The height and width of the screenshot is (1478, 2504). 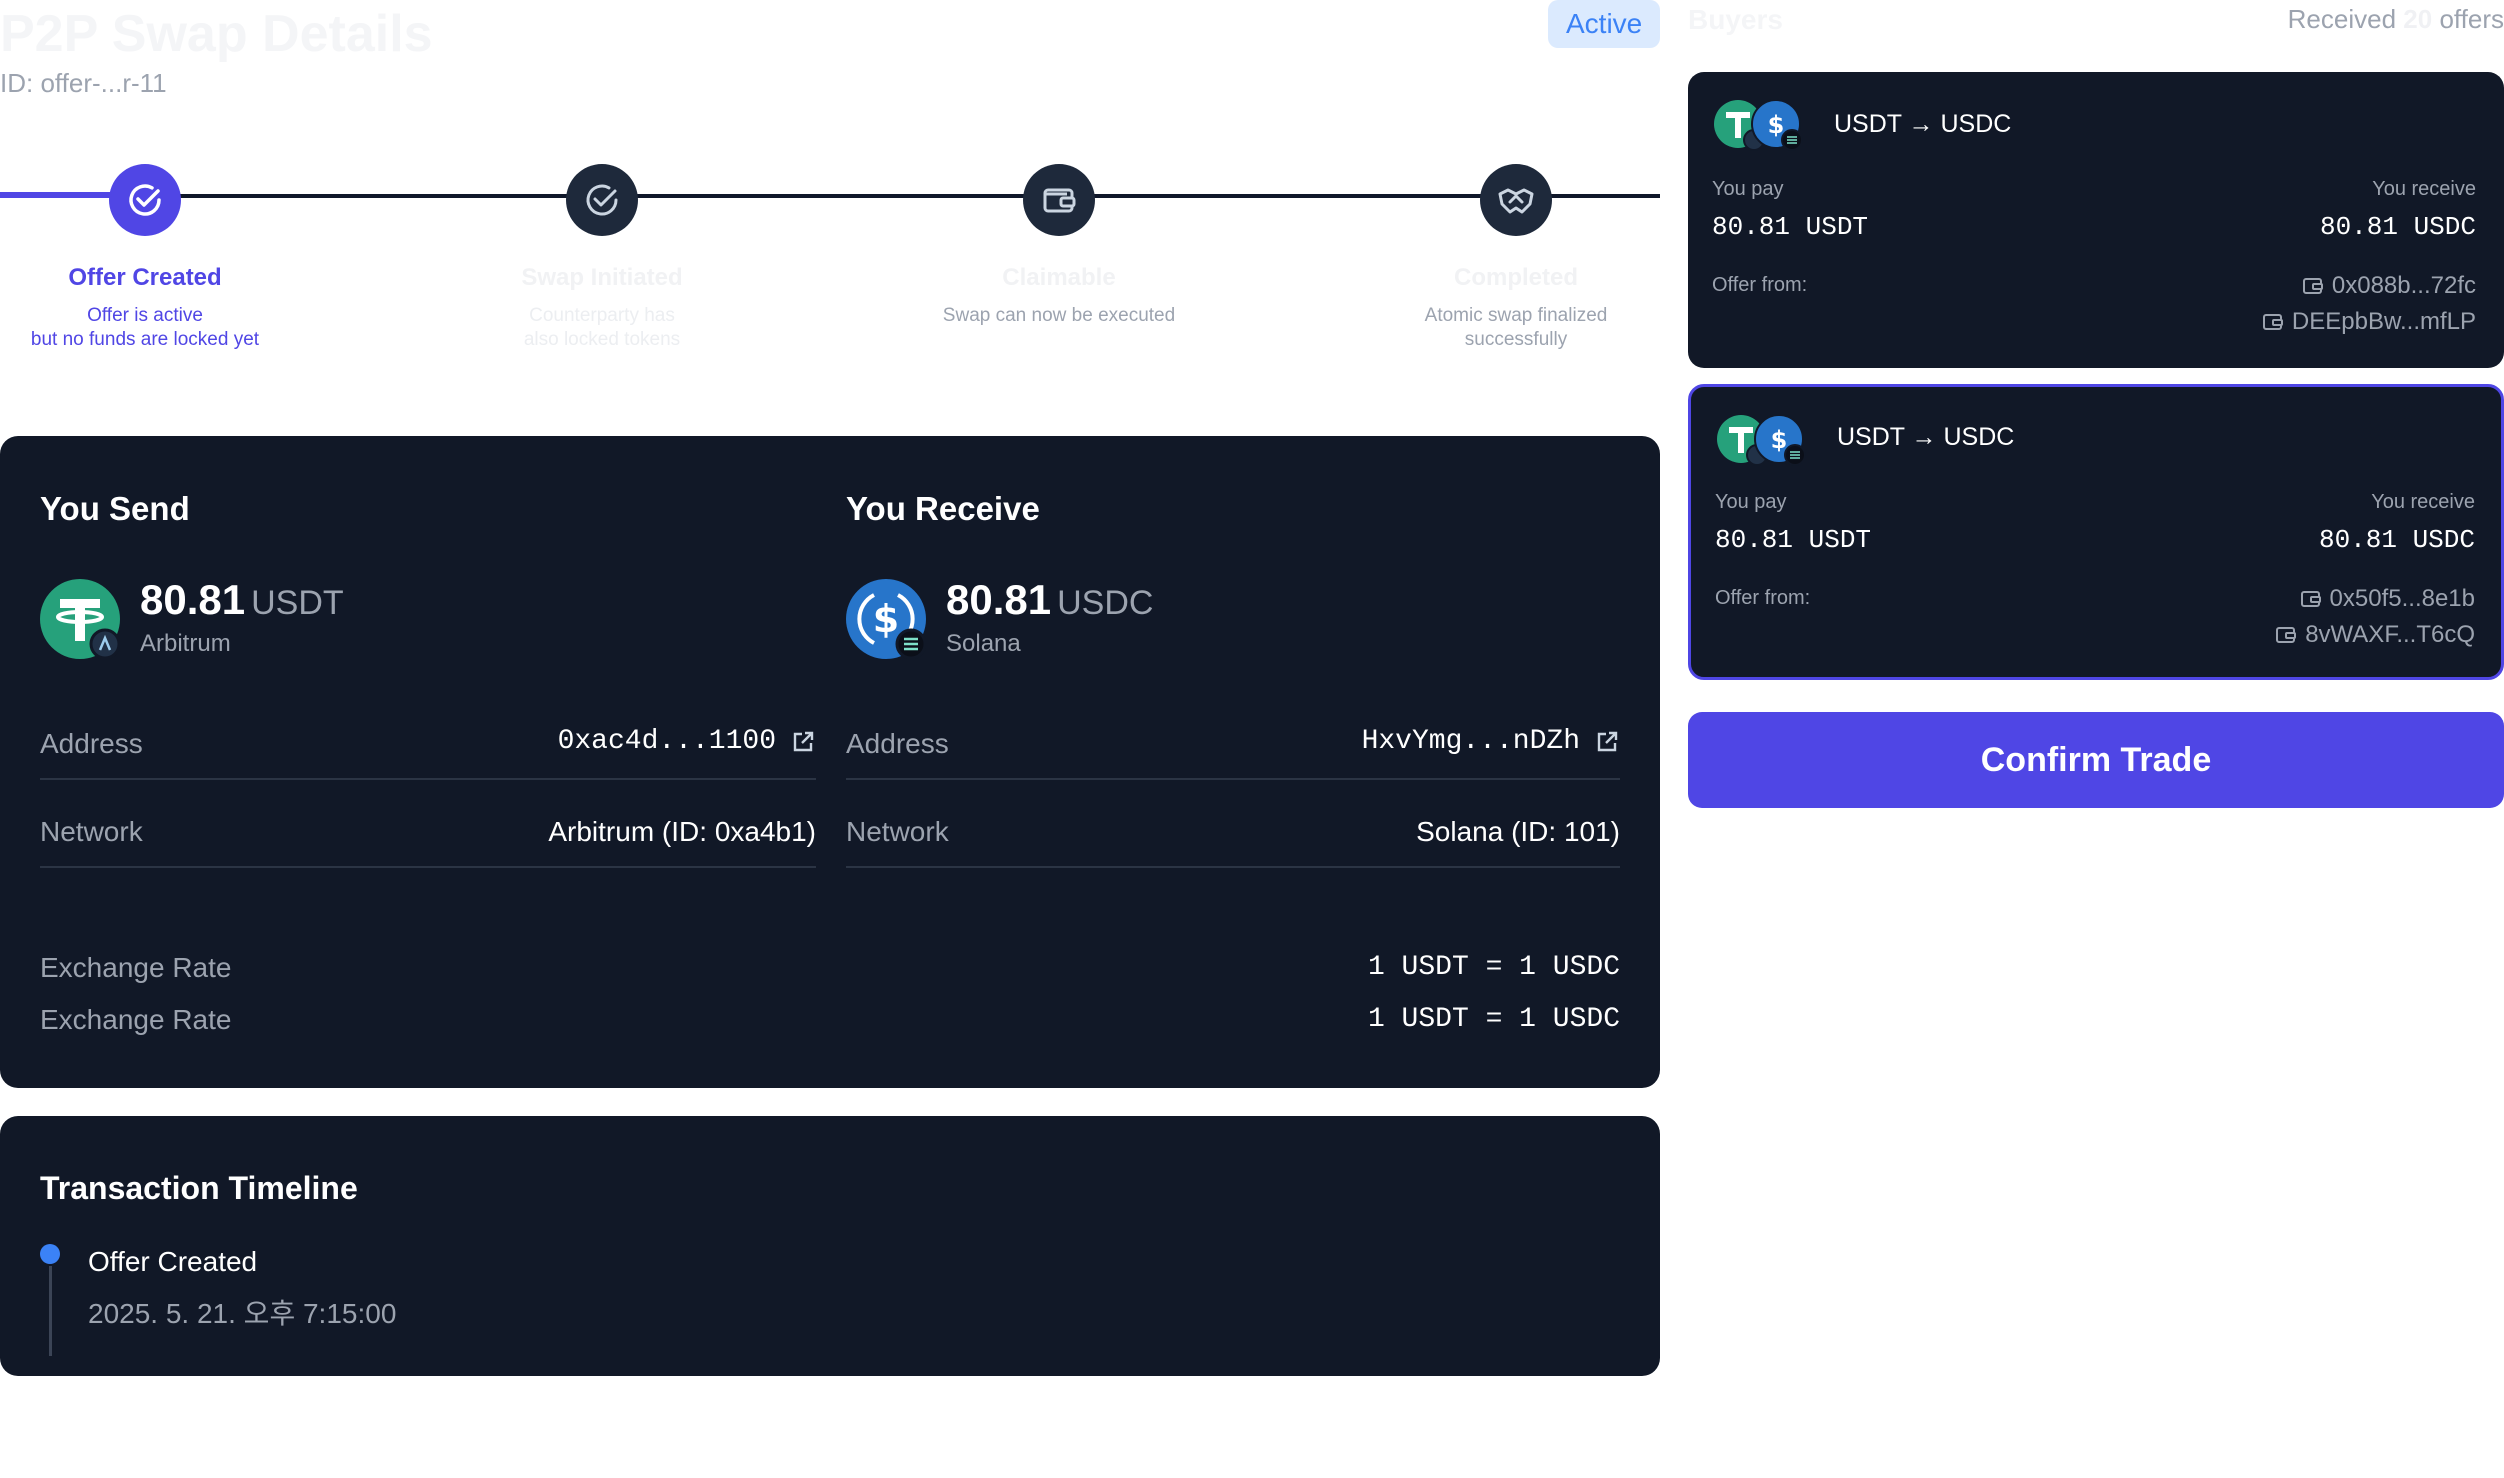 What do you see at coordinates (1059, 277) in the screenshot?
I see `step-label: Claimable` at bounding box center [1059, 277].